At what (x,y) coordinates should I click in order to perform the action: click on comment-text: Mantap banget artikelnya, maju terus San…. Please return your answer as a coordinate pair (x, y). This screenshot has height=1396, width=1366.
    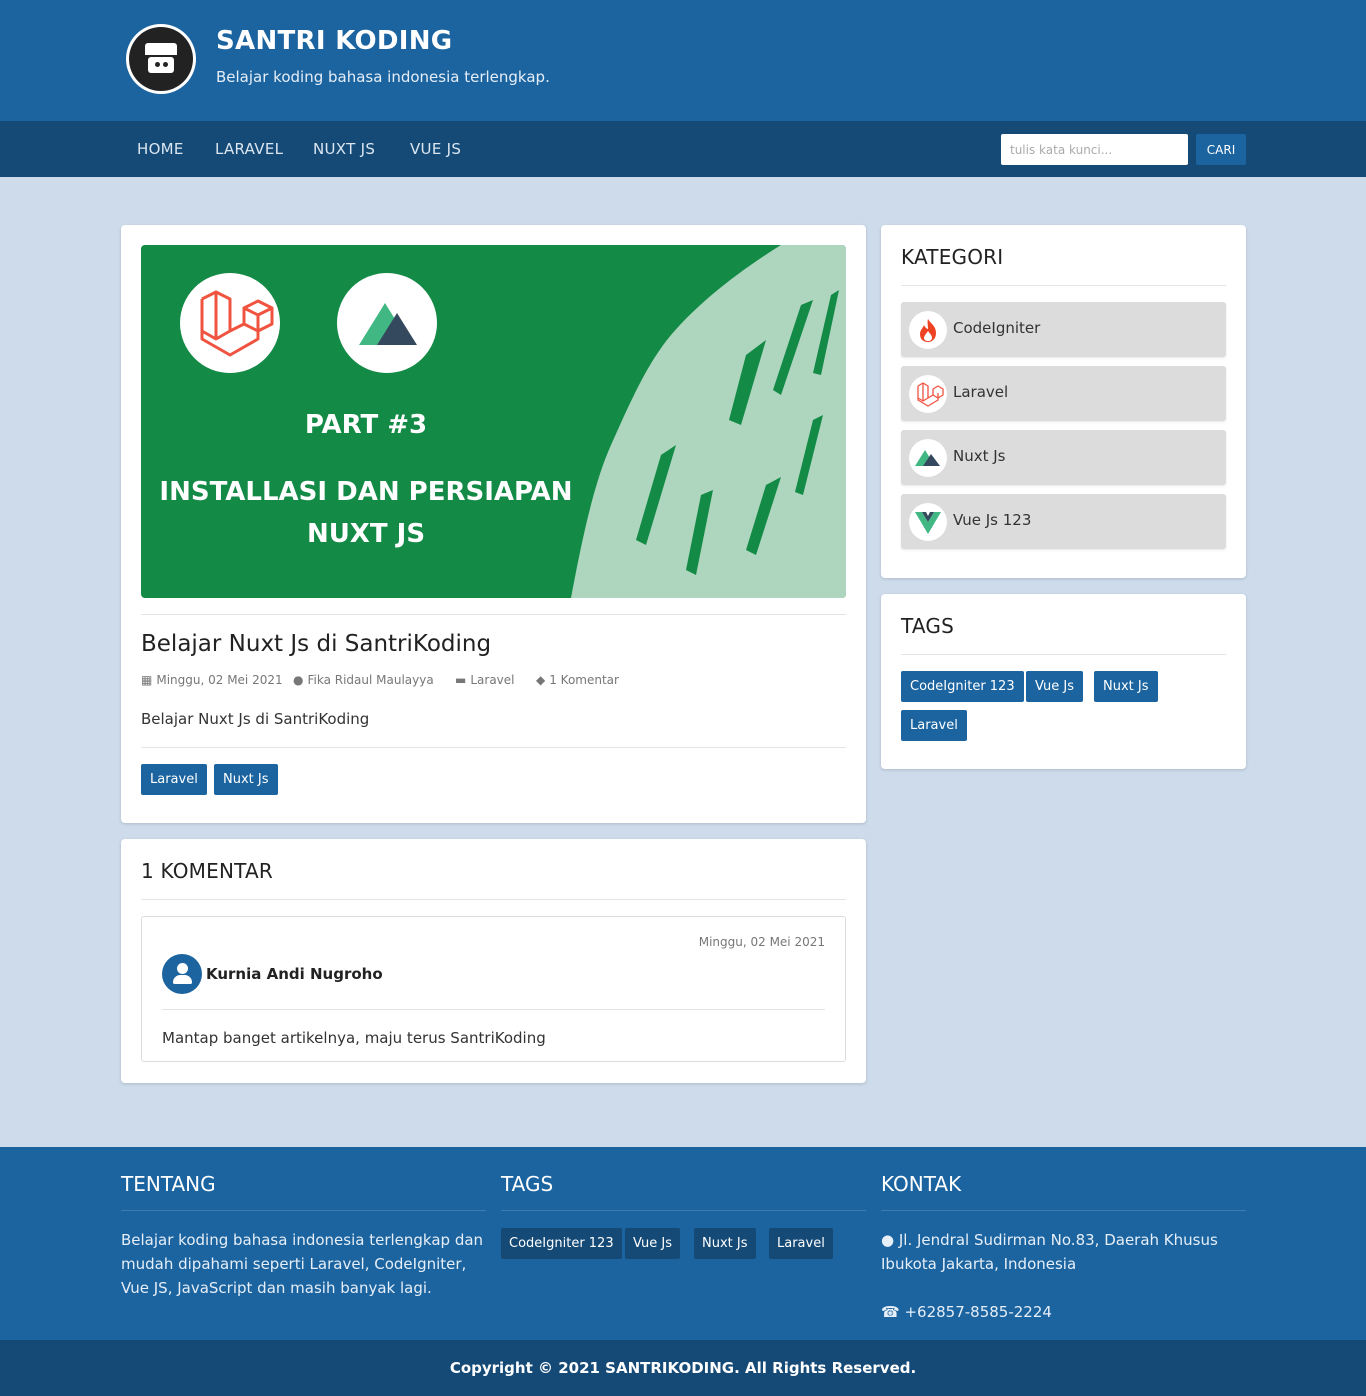
    Looking at the image, I should click on (354, 1038).